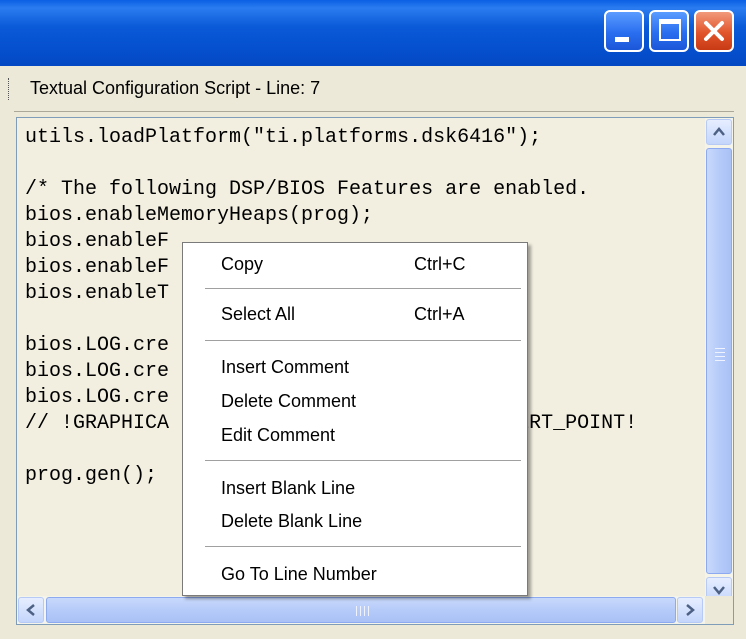  I want to click on scrollbar-corner, so click(719, 610).